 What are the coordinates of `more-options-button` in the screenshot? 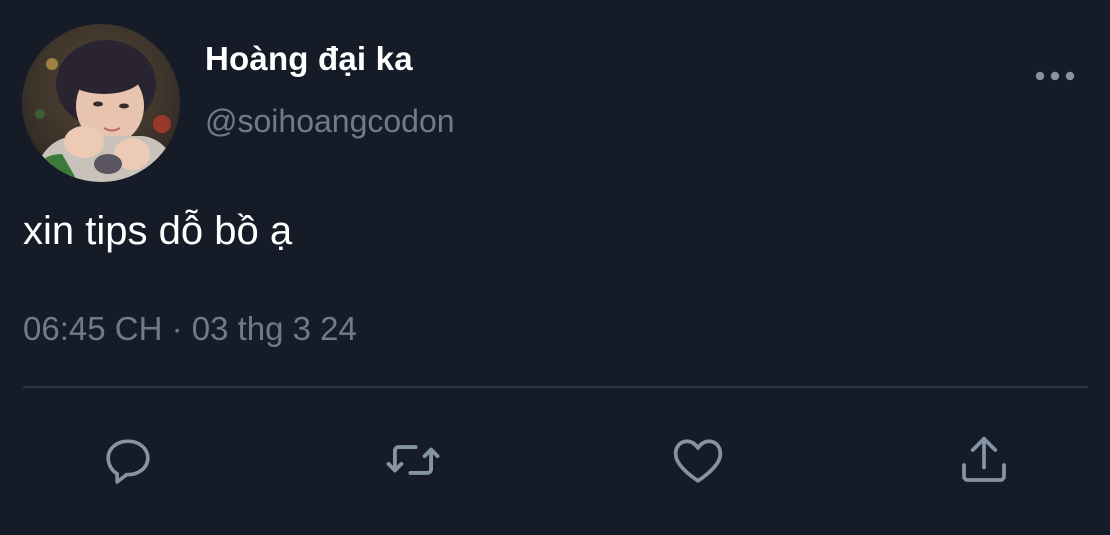 It's located at (1055, 76).